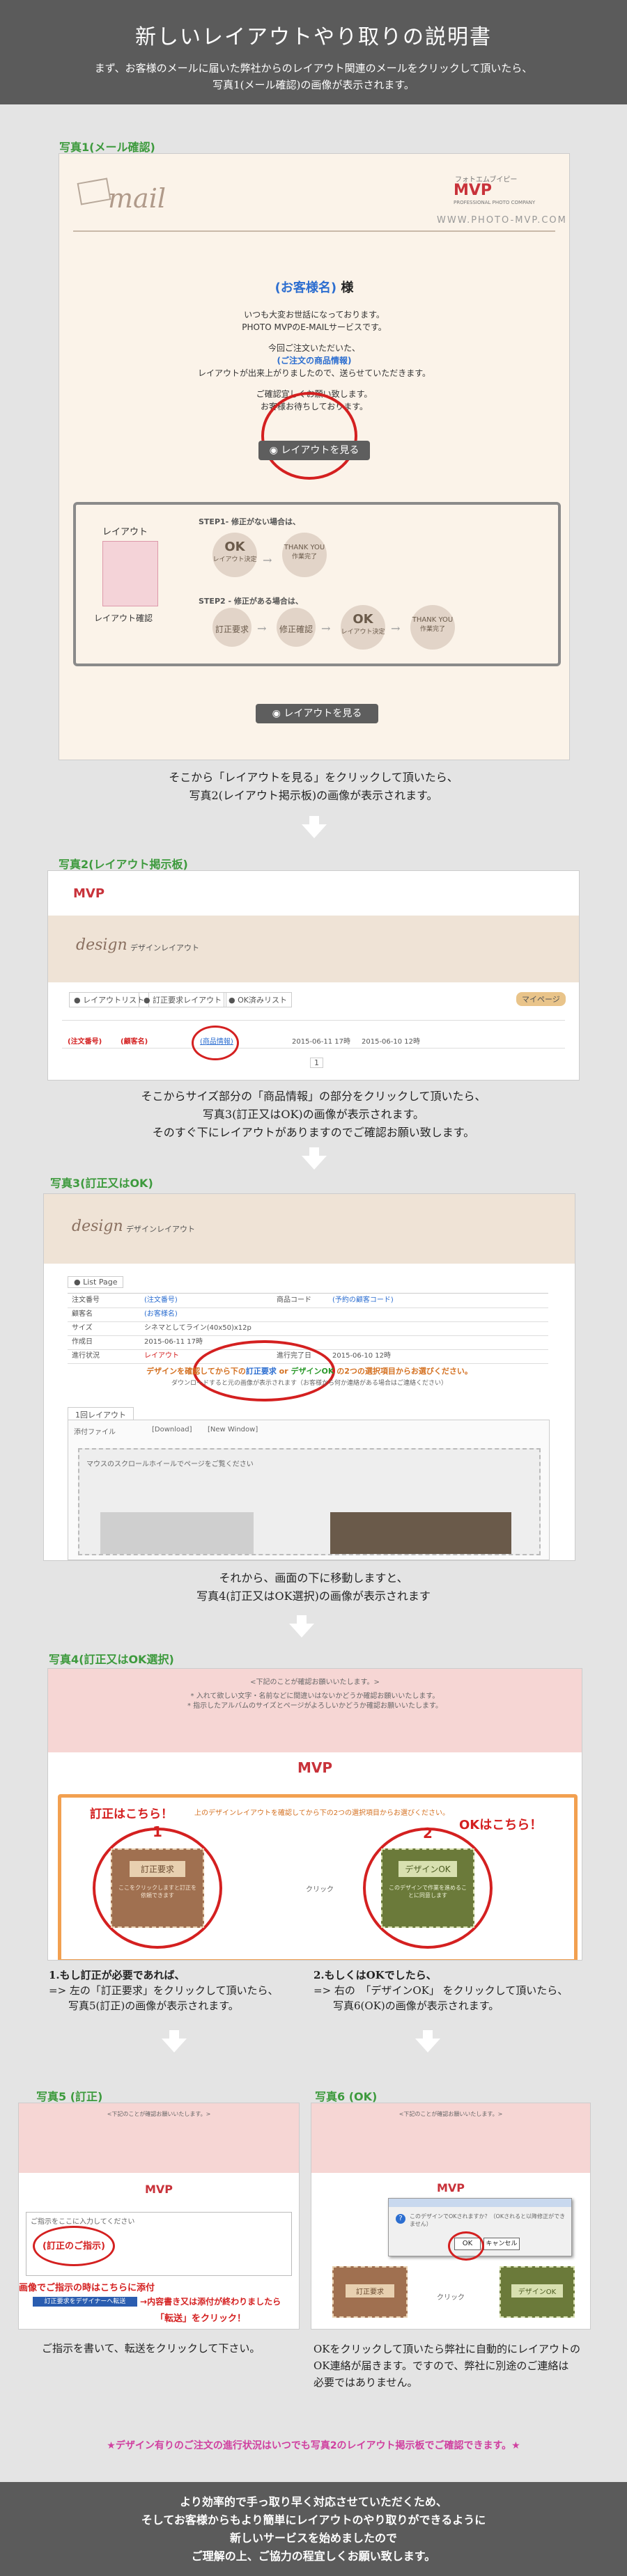 The width and height of the screenshot is (627, 2576). What do you see at coordinates (432, 627) in the screenshot?
I see `thankyou-circle-2: THANK YOU 作業完了` at bounding box center [432, 627].